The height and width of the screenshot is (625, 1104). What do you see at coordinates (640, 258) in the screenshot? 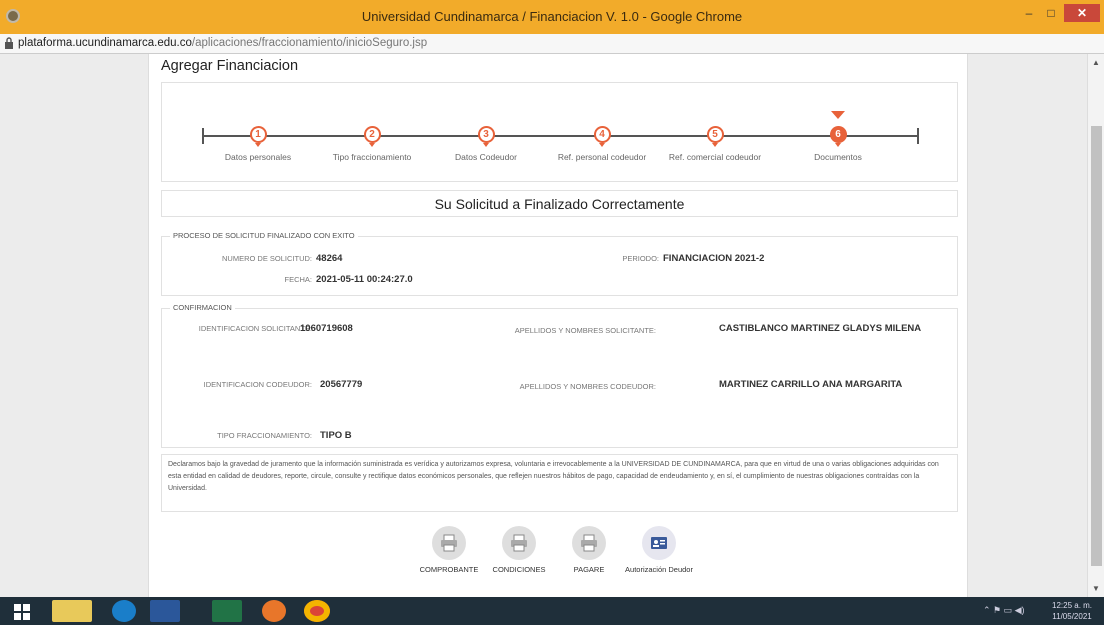
I see `periodo-label: PERIODO:` at bounding box center [640, 258].